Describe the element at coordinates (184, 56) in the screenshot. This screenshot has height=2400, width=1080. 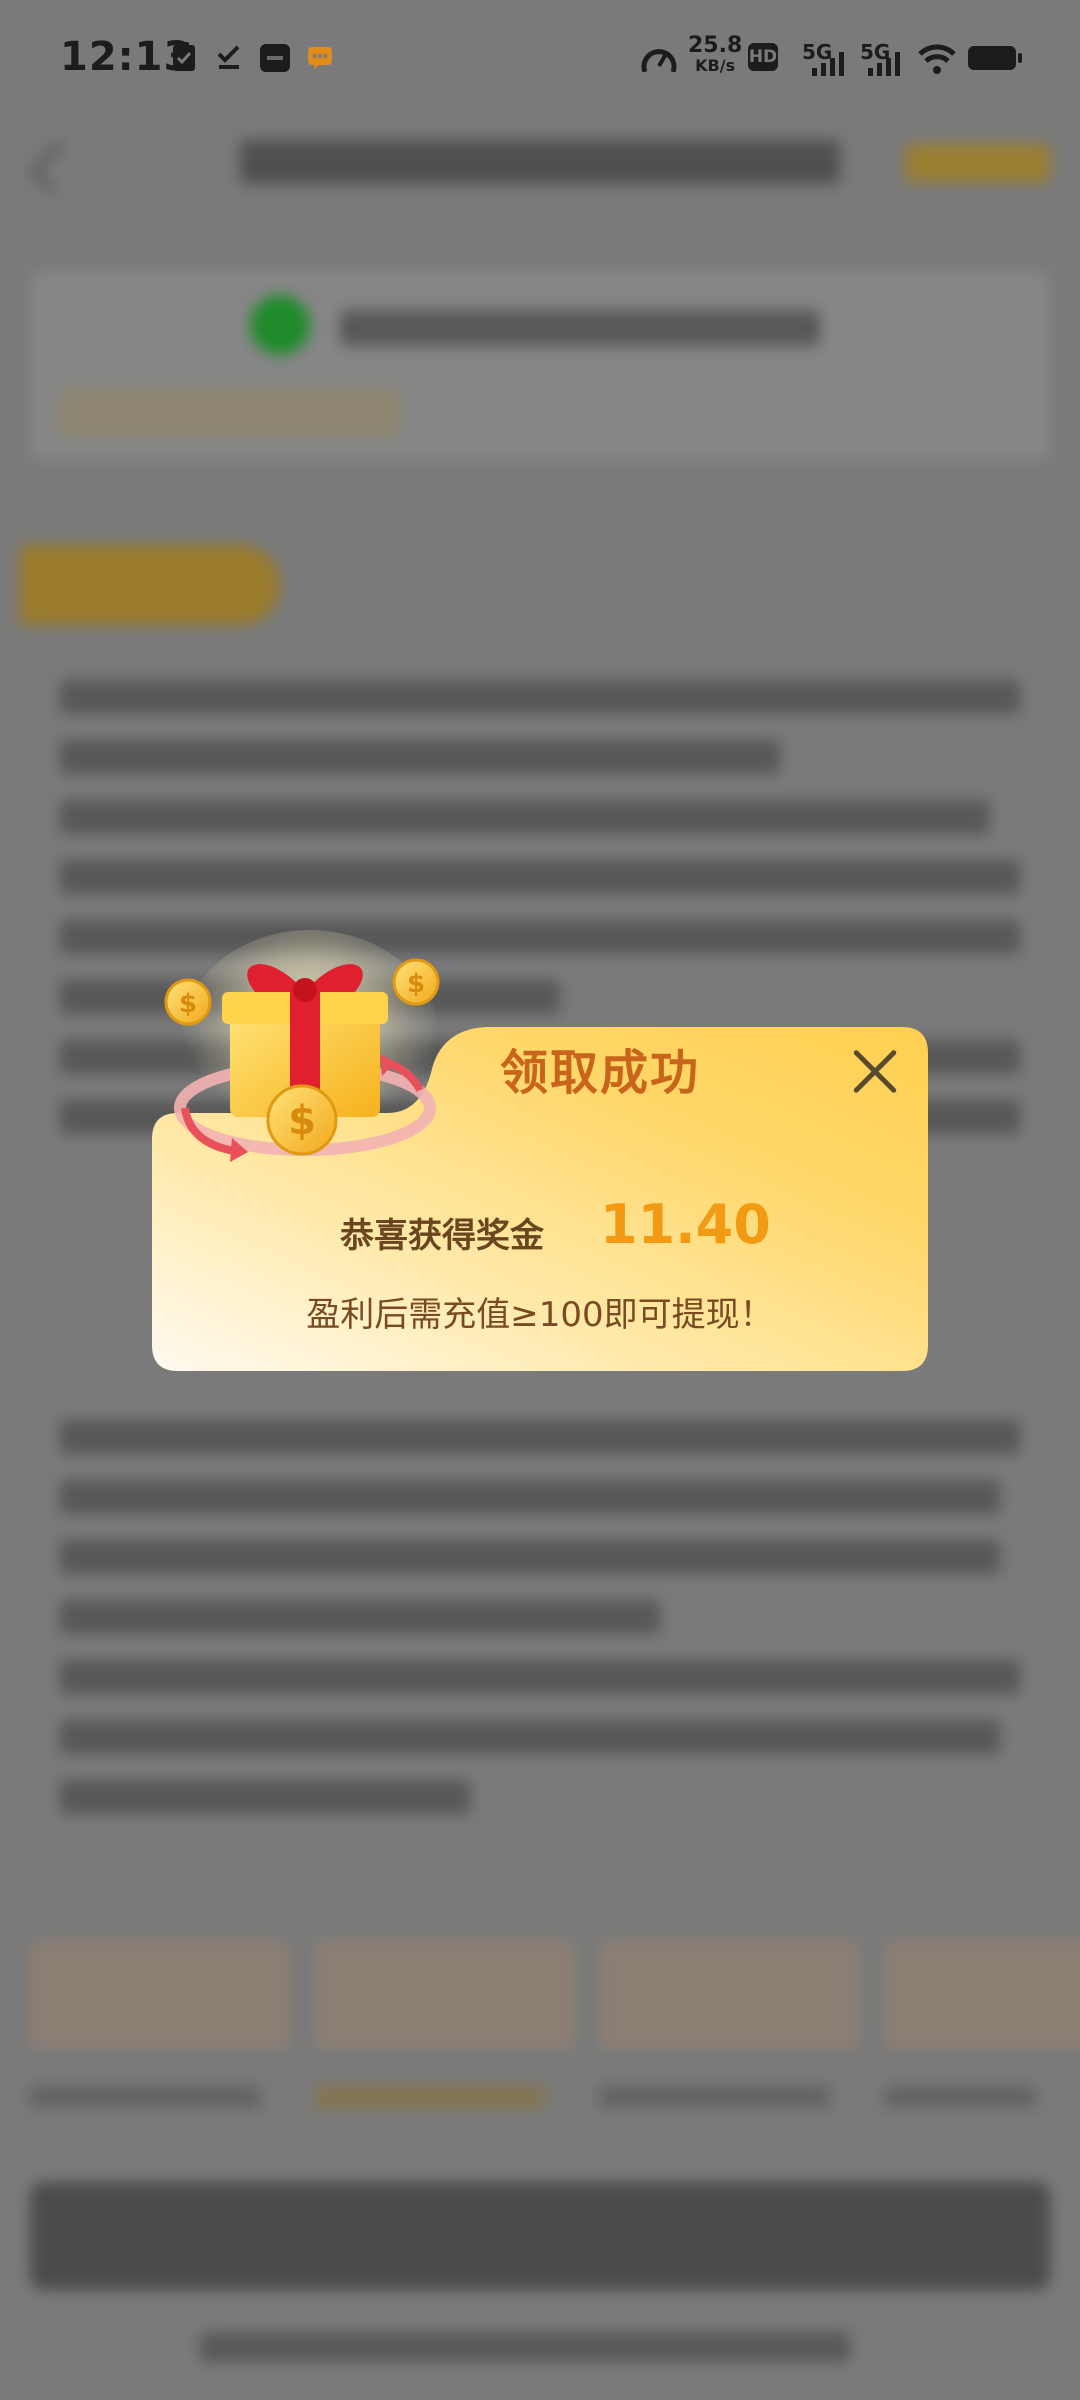
I see `clipboard-check-icon` at that location.